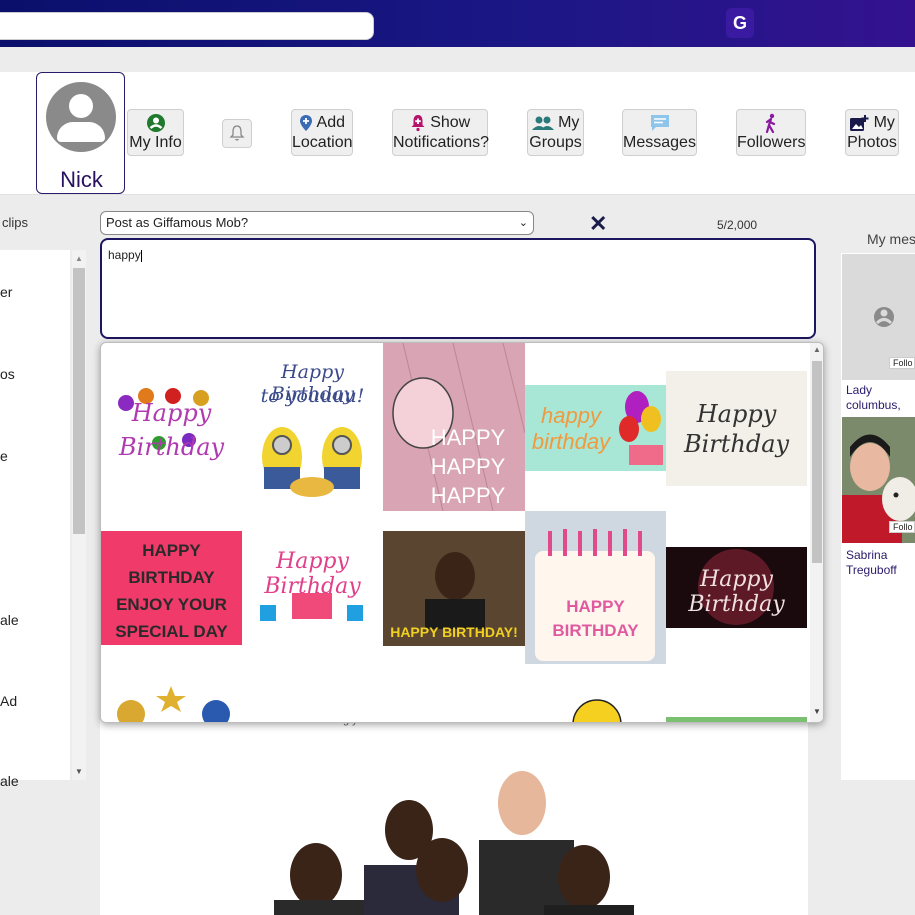 The height and width of the screenshot is (915, 915). Describe the element at coordinates (859, 122) in the screenshot. I see `add-photo-icon` at that location.